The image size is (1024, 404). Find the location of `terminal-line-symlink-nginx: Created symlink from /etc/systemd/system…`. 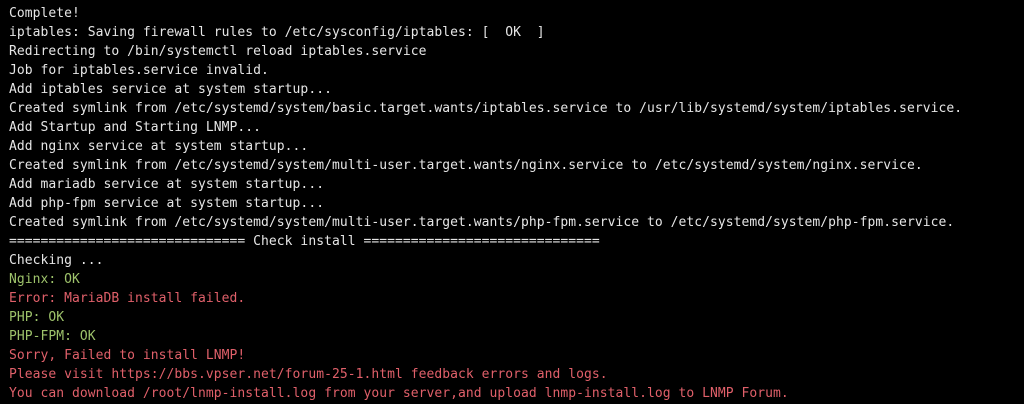

terminal-line-symlink-nginx: Created symlink from /etc/systemd/system… is located at coordinates (466, 165).